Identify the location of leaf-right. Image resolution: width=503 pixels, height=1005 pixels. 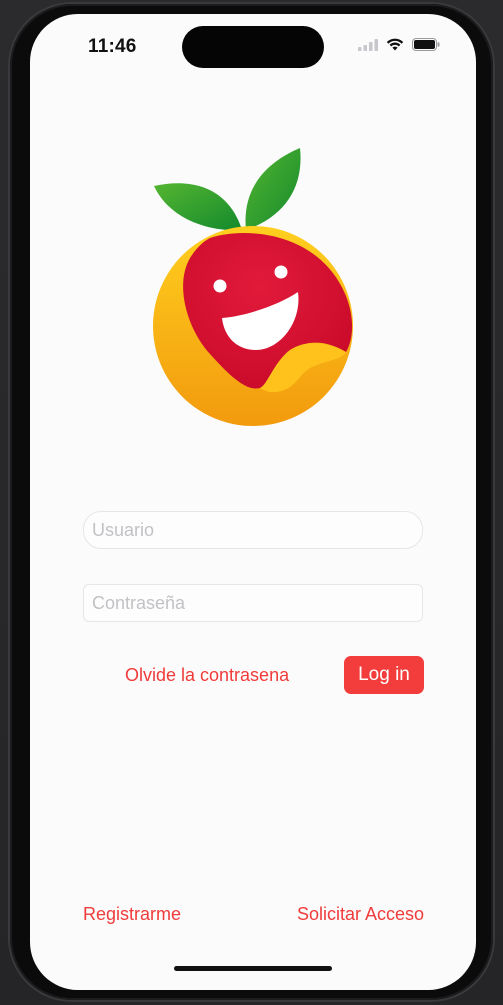
(273, 189).